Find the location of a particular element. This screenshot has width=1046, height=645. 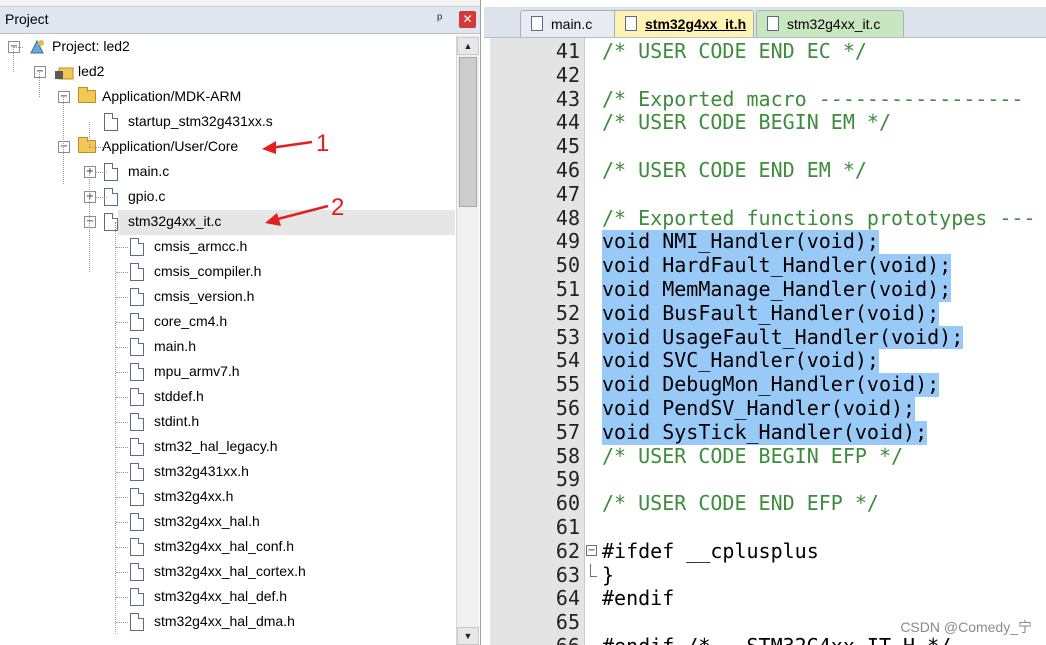

line-number: 48 is located at coordinates (567, 217).